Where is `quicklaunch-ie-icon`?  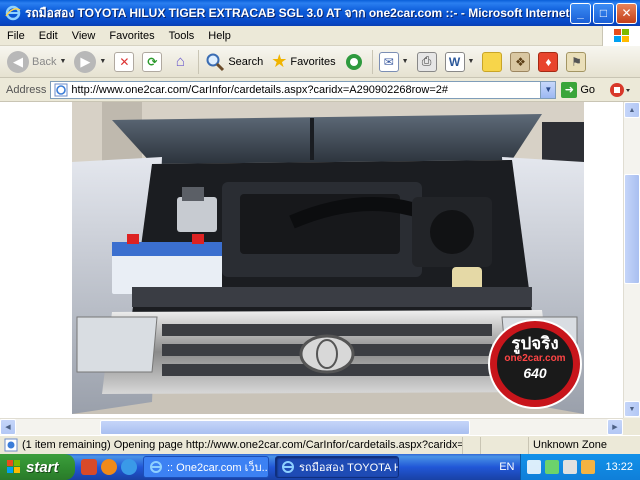 quicklaunch-ie-icon is located at coordinates (129, 467).